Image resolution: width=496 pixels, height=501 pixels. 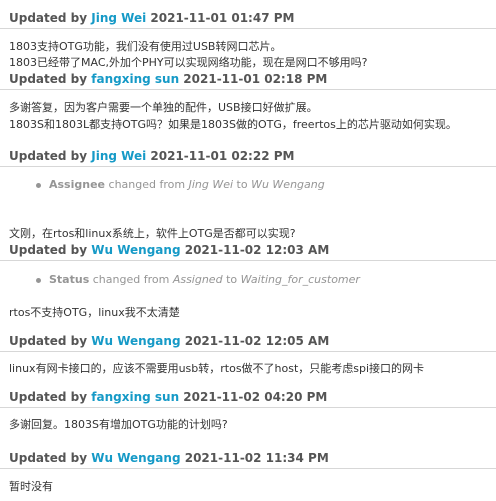 I want to click on journal-header: Updated by Jing Wei 2021-11-01 01:47 PM, so click(x=248, y=19).